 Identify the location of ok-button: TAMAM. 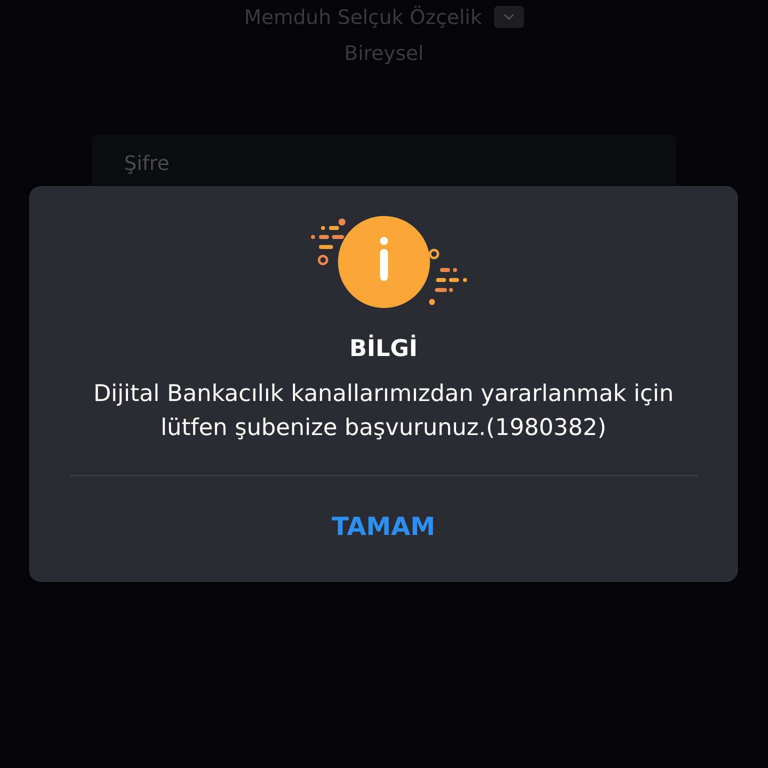
(384, 526).